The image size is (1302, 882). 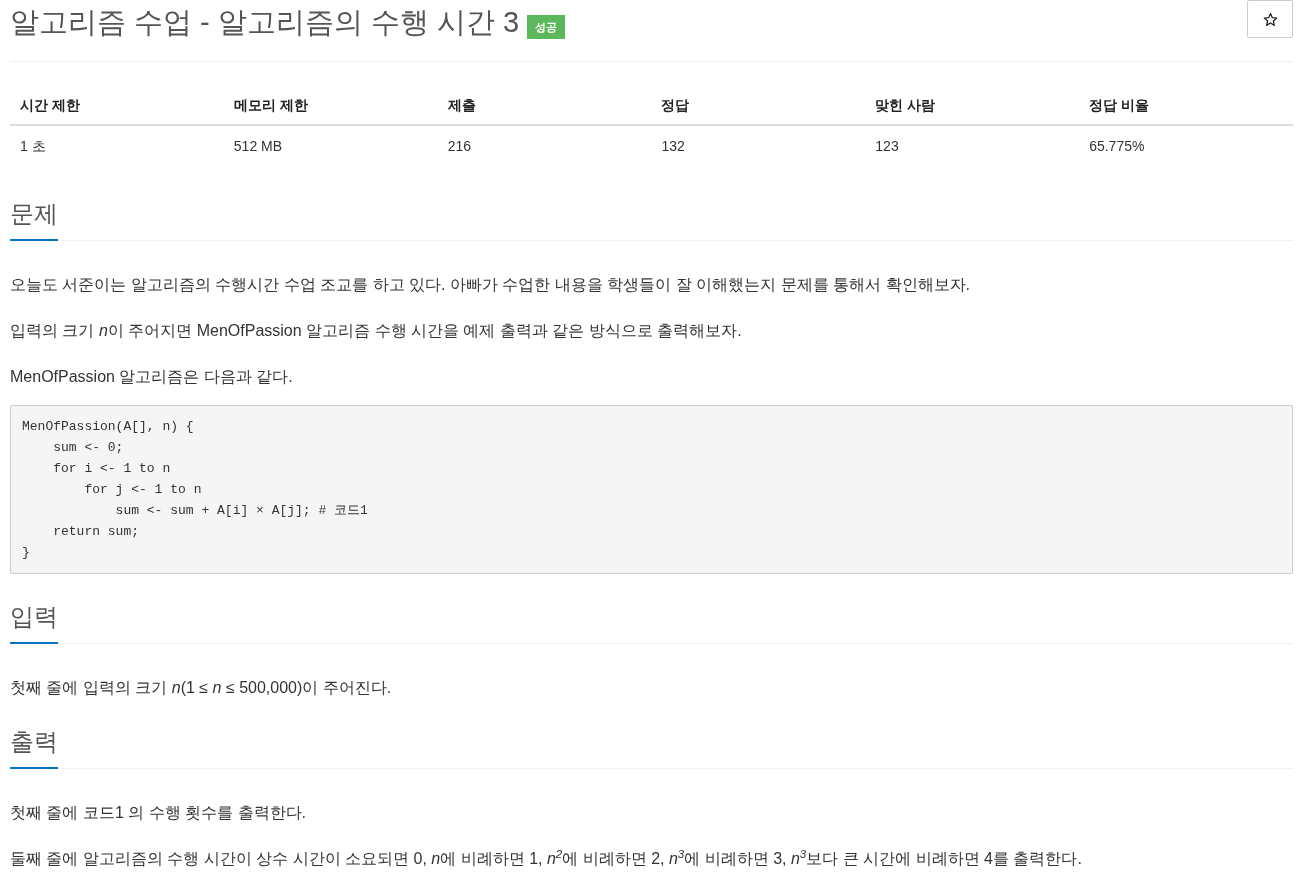 I want to click on description-text: 오늘도 서준이는 알고리즘의 수행시간 수업 조교를 하고 있다. 아빠가 수업한 내용을 학생들이 잘 이해했는지 문제를 통해서 확인해보자., so click(x=490, y=285).